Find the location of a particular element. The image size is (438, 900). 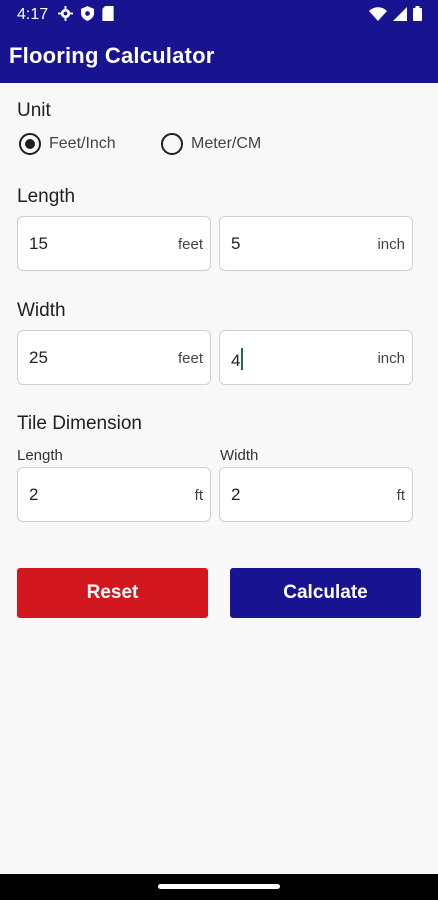

width-feet-unit: feet is located at coordinates (190, 358).